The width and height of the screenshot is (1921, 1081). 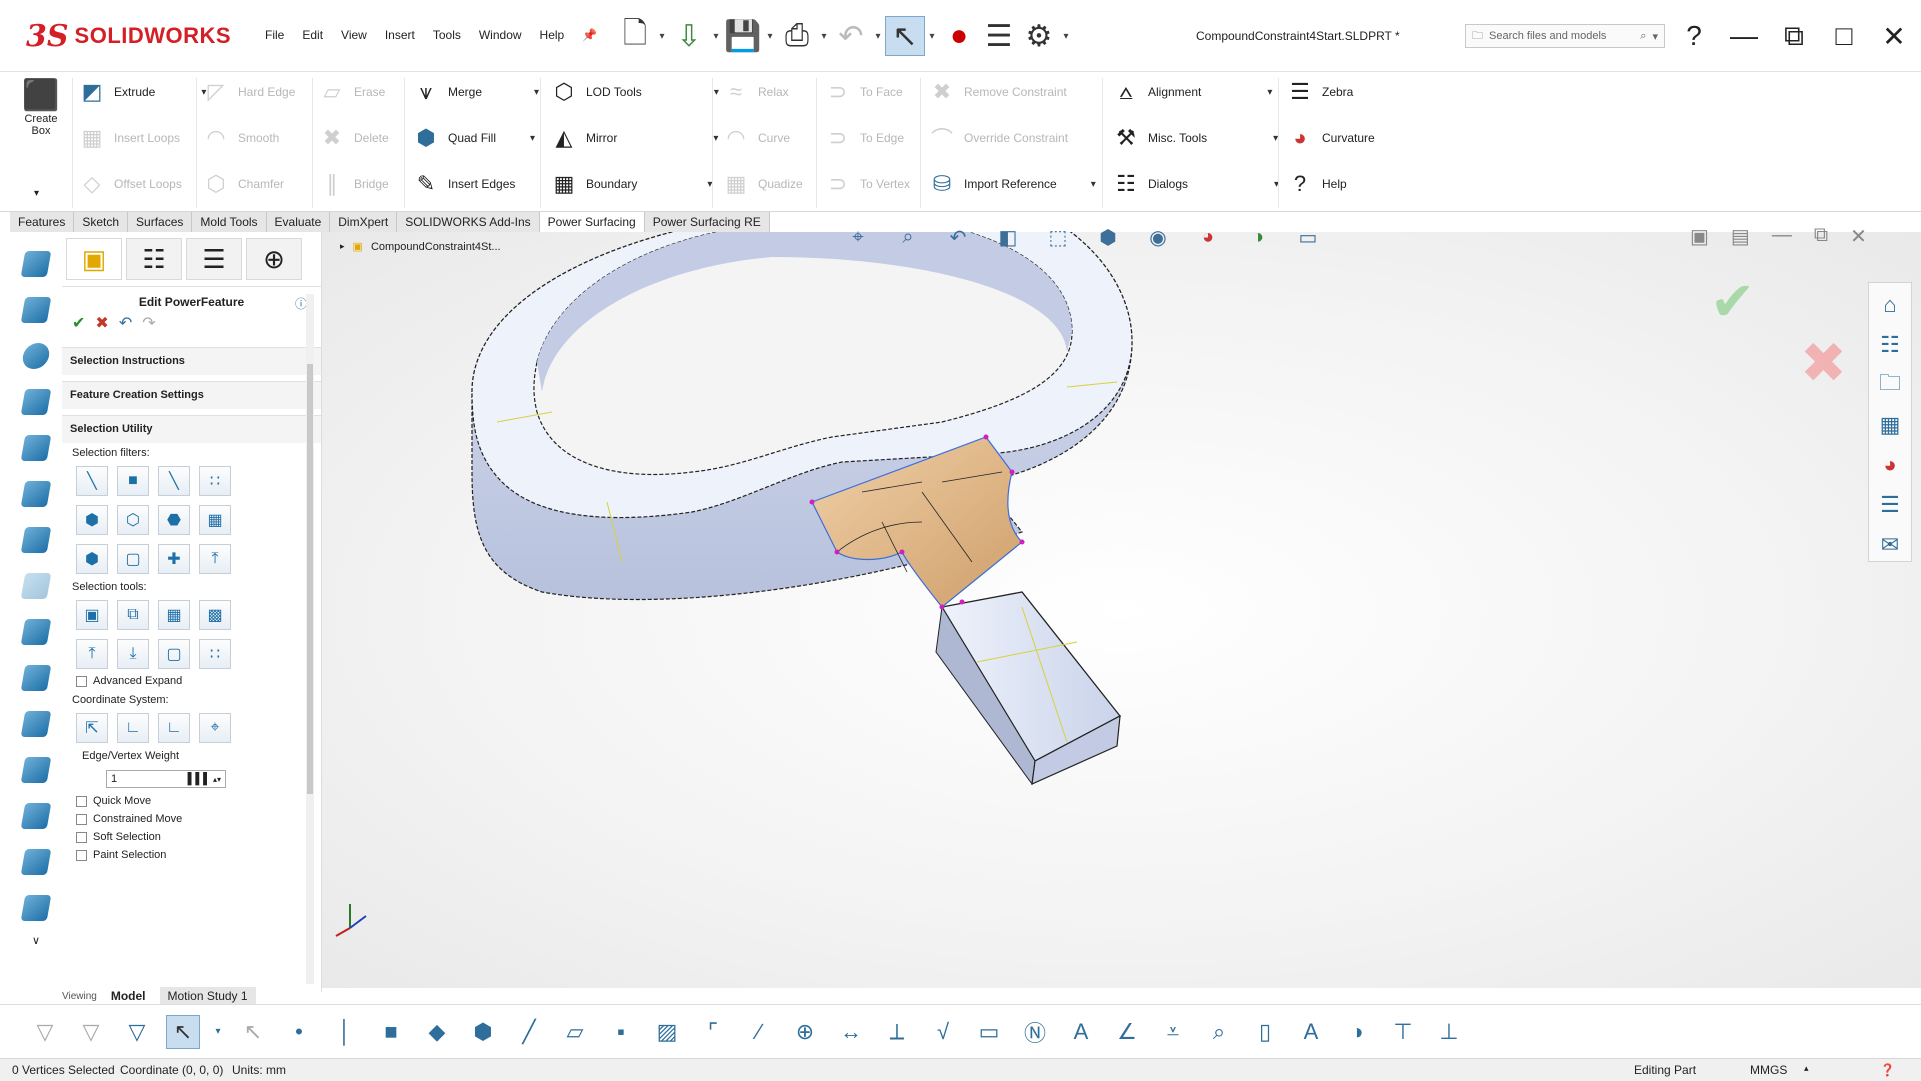 I want to click on curve-button: ◠ Curve, so click(x=761, y=138).